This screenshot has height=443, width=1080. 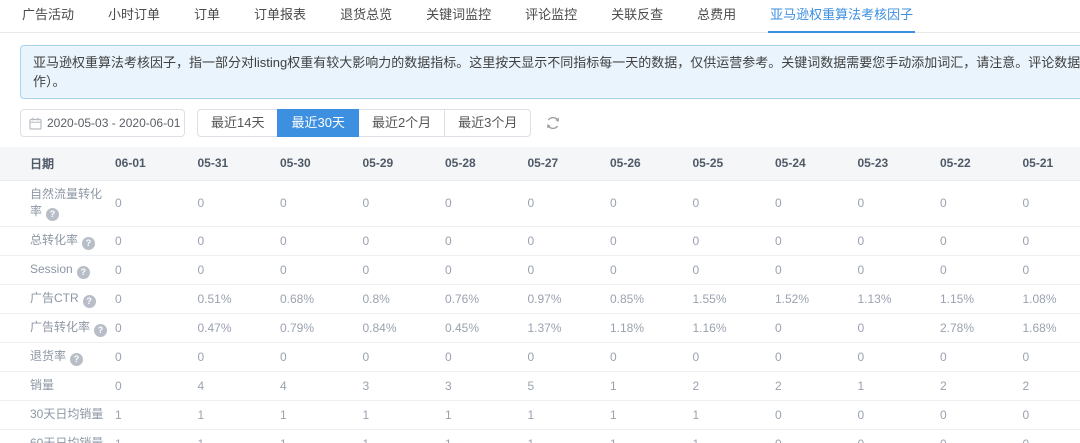 I want to click on metric-cell: 5, so click(x=568, y=386).